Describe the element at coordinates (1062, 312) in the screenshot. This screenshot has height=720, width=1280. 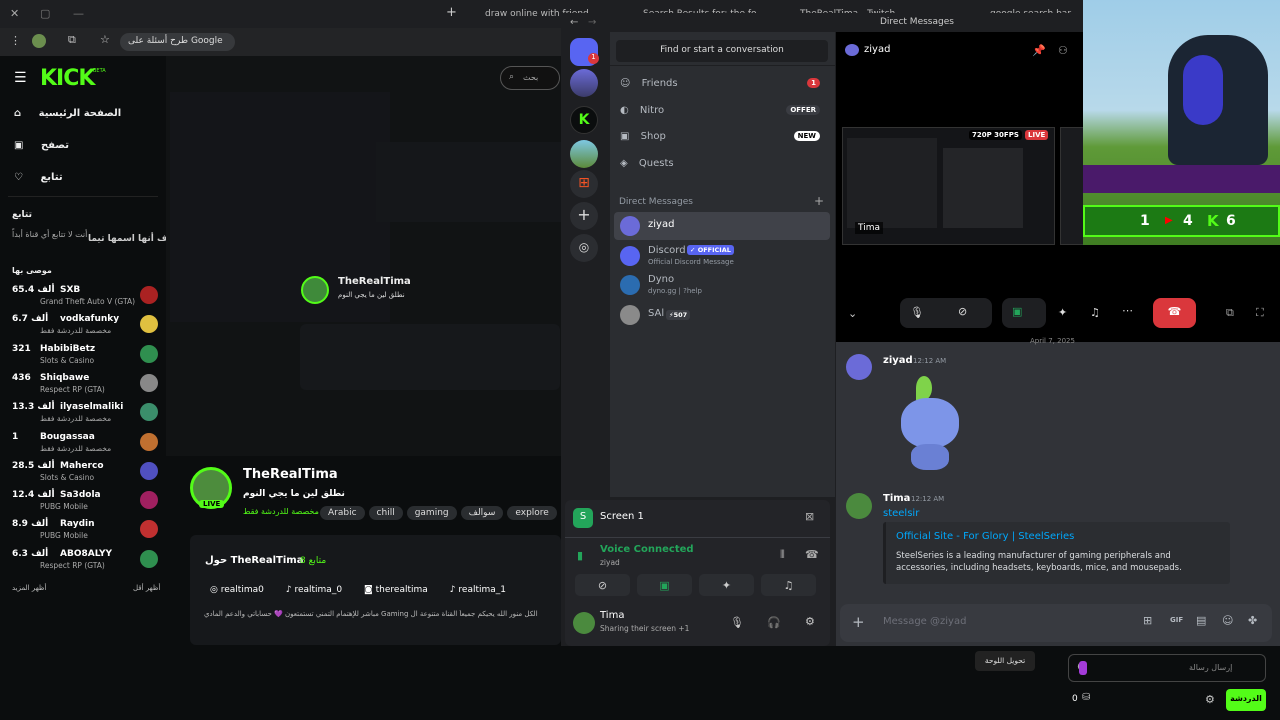
I see `activities-icon: ✦` at that location.